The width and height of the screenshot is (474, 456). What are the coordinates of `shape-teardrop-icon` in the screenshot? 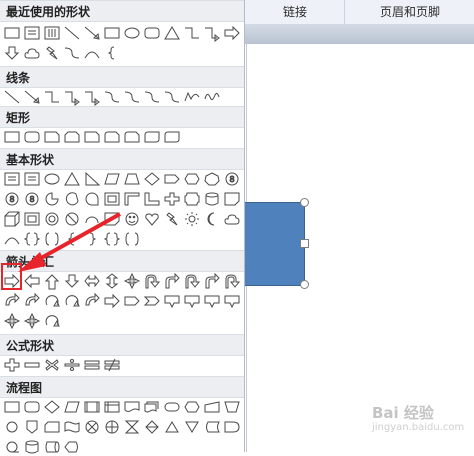 It's located at (92, 199).